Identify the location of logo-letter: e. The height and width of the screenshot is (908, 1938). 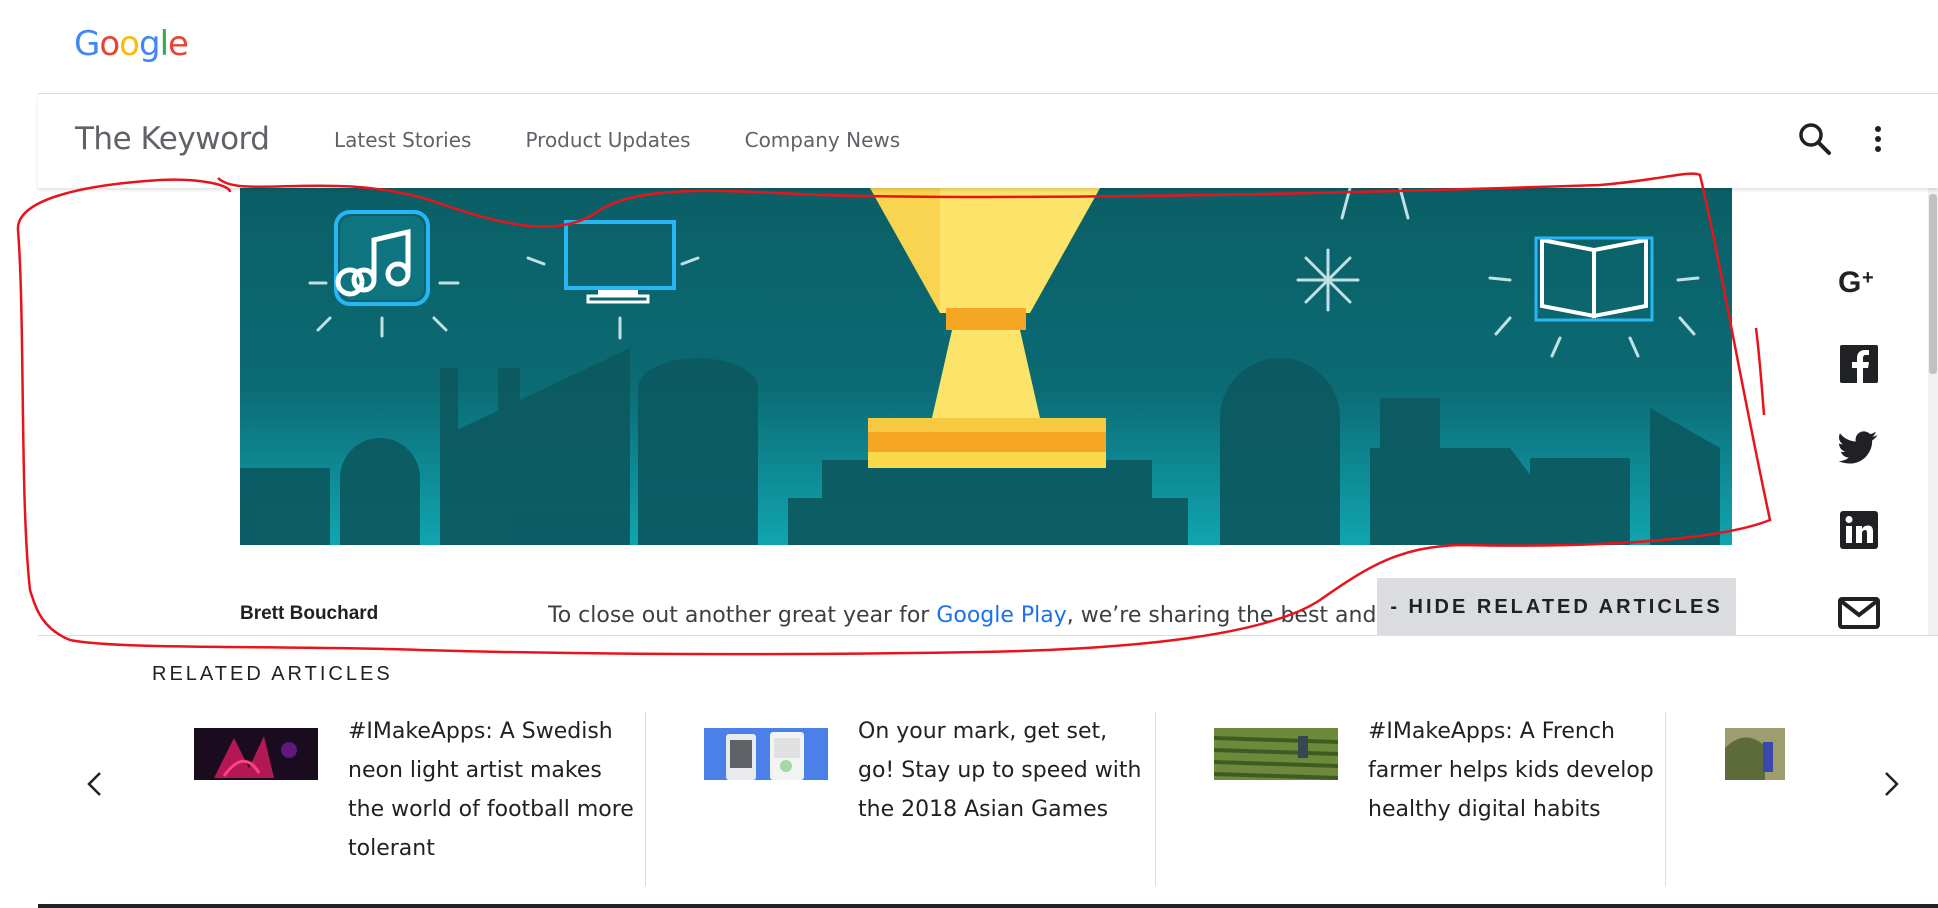
(178, 44).